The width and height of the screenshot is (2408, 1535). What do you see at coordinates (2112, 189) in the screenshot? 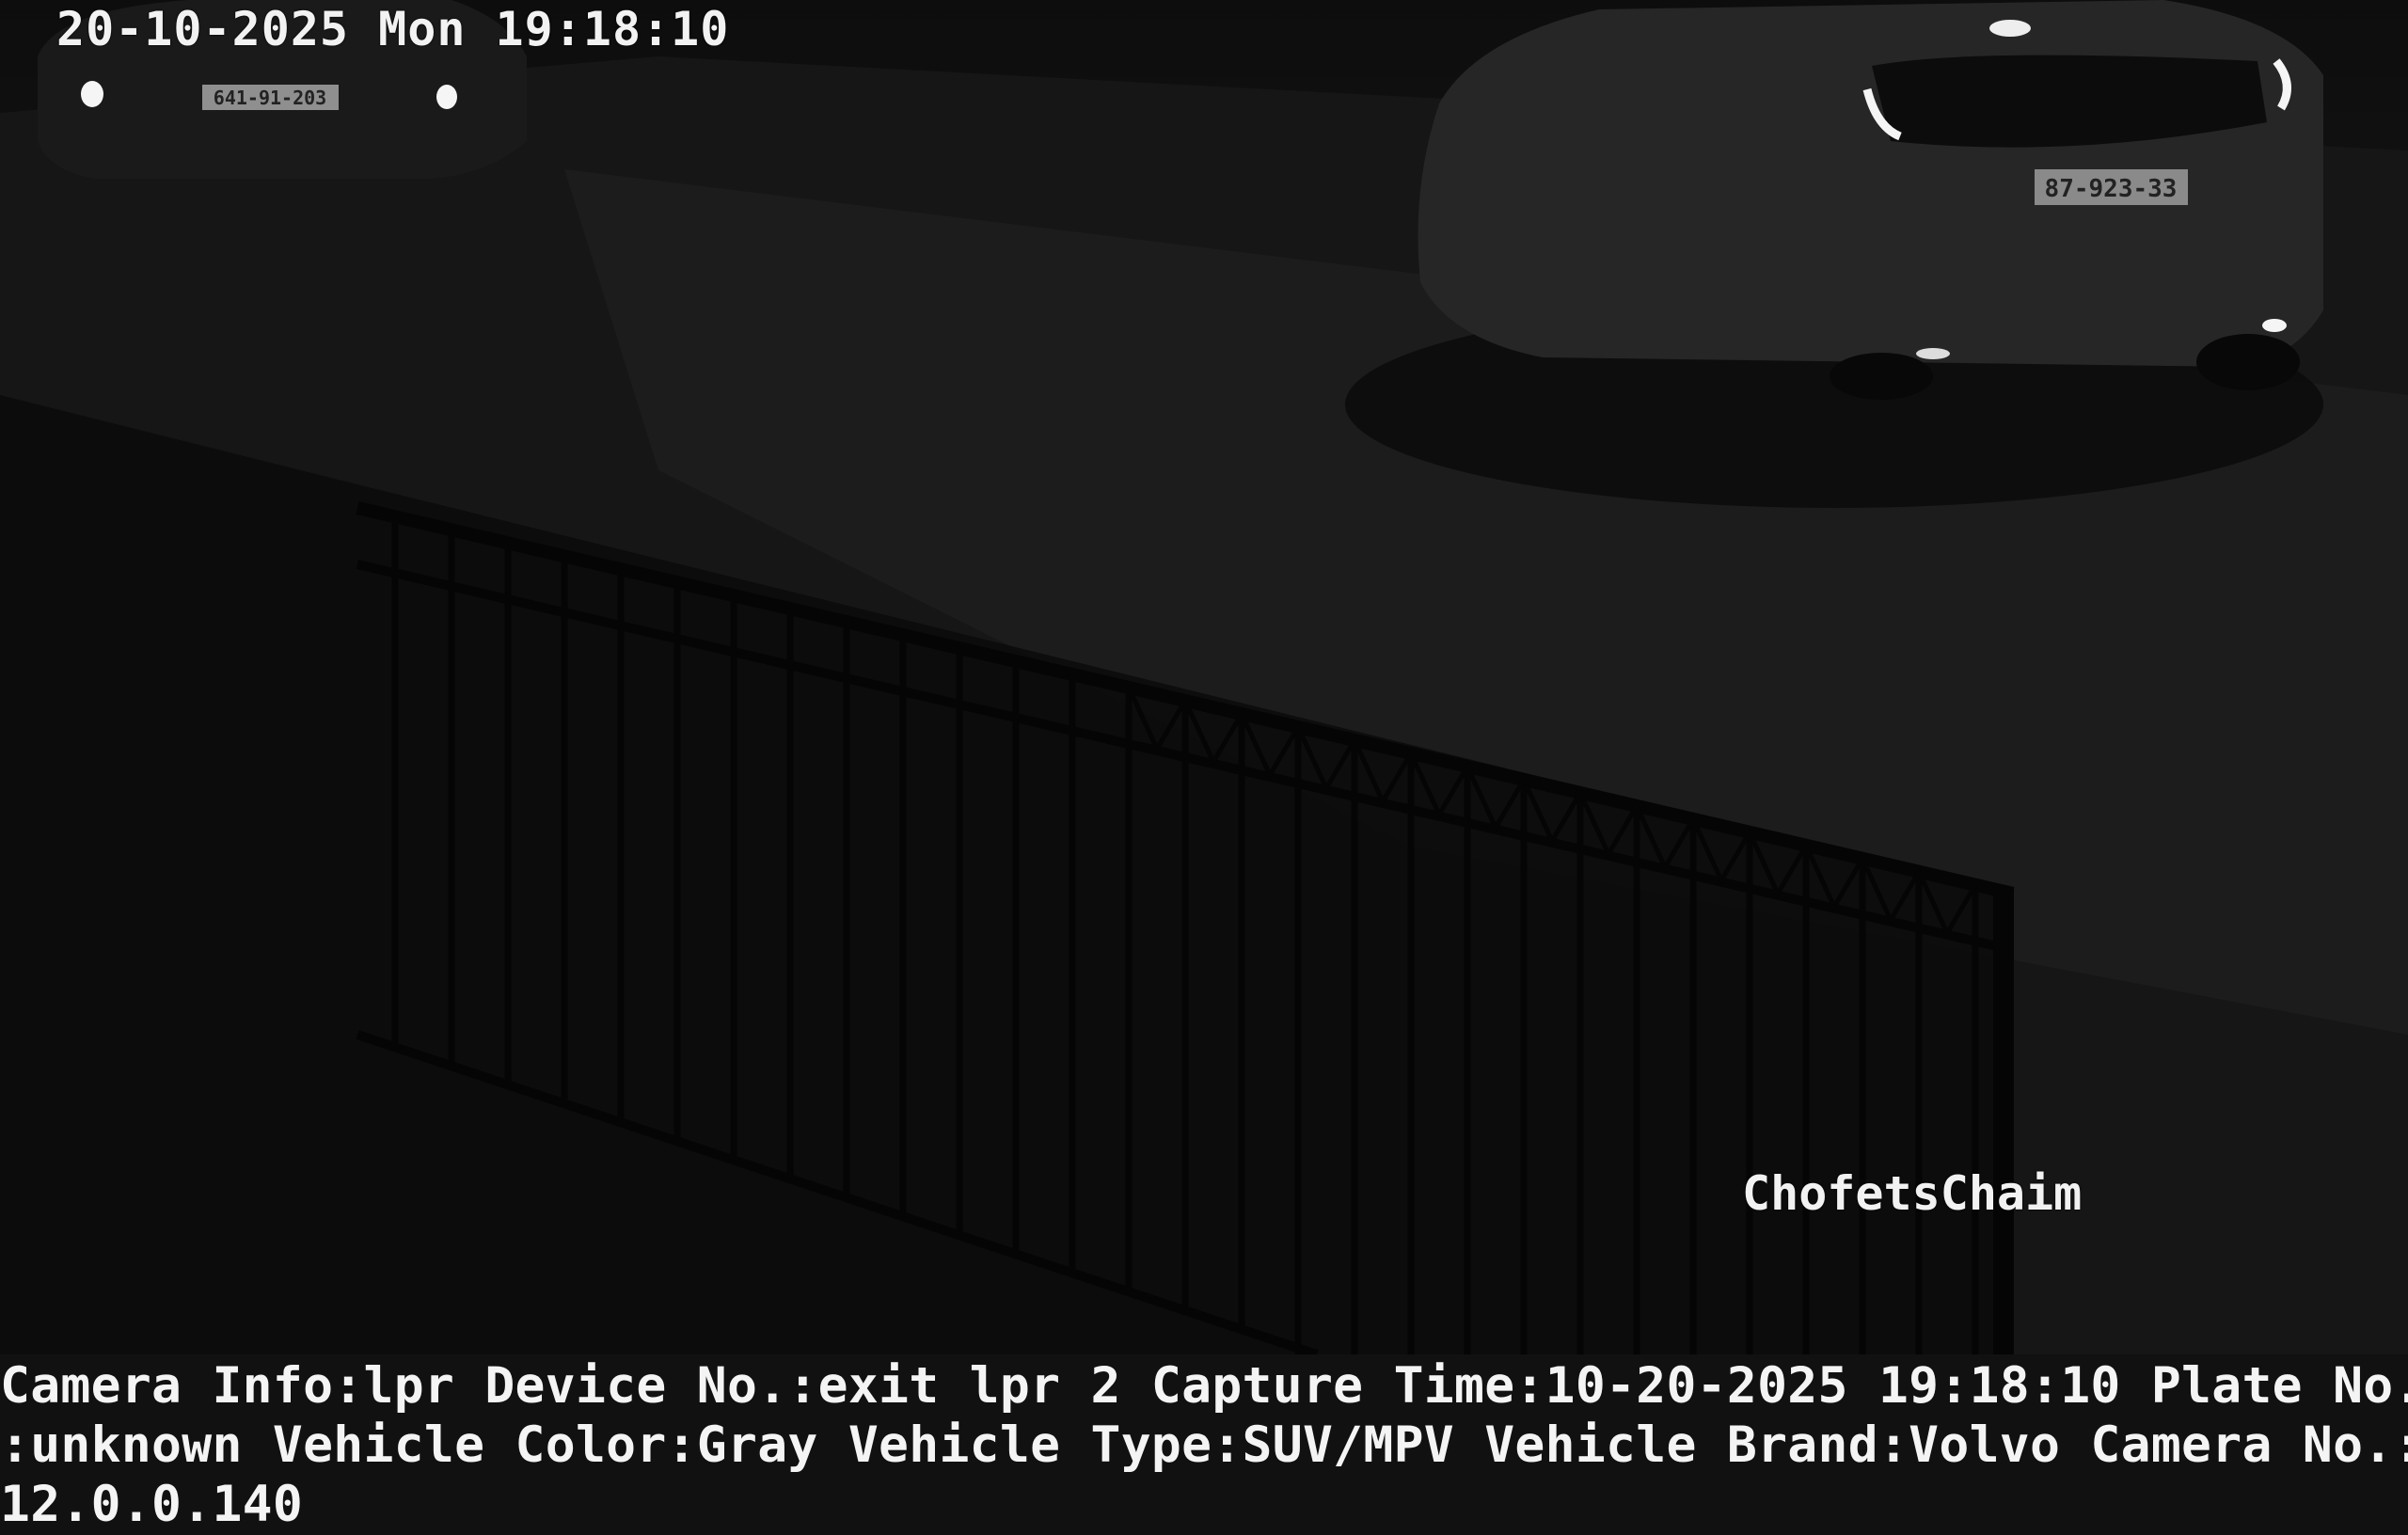
I see `right-vehicle-plate-text: 87-923-33` at bounding box center [2112, 189].